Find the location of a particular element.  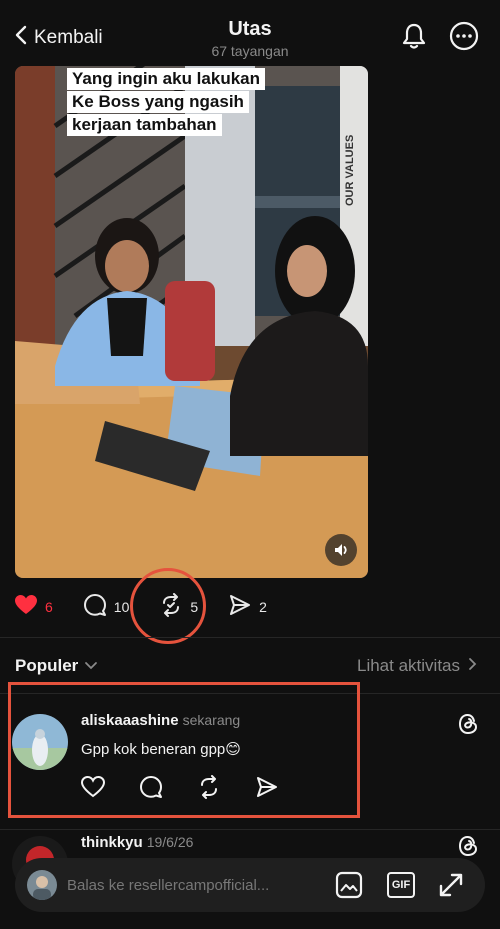

chevron-left-icon is located at coordinates (21, 37).